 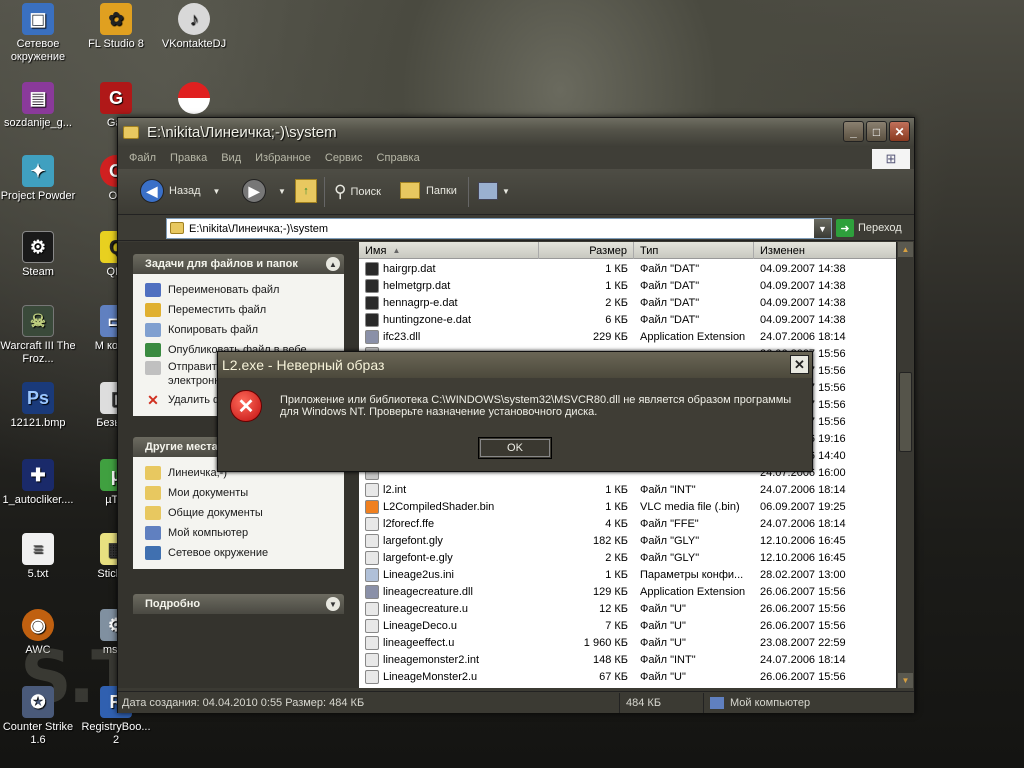 I want to click on status-size: 484 КБ, so click(x=662, y=702).